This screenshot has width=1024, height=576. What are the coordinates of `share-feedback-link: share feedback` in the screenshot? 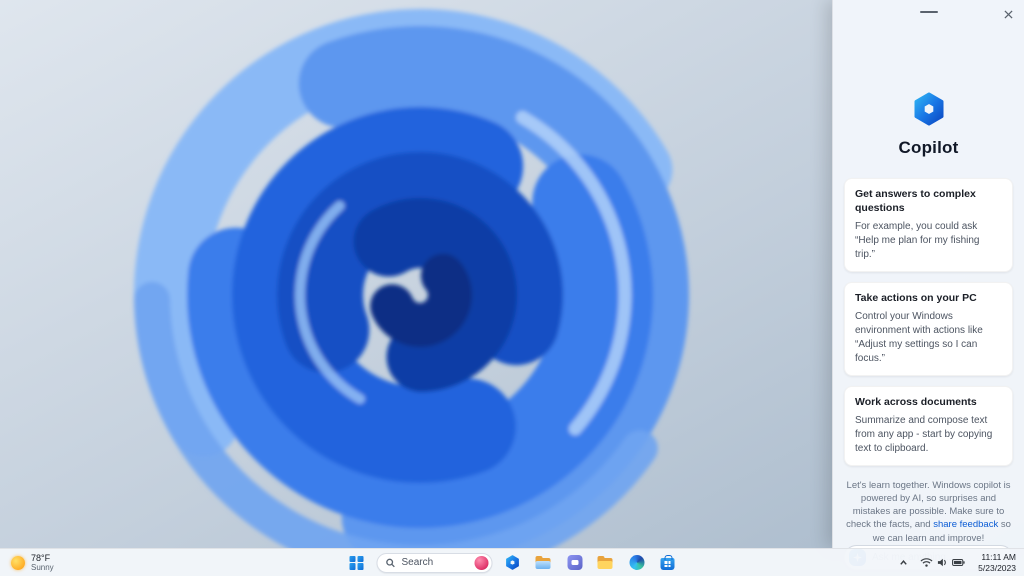 It's located at (965, 524).